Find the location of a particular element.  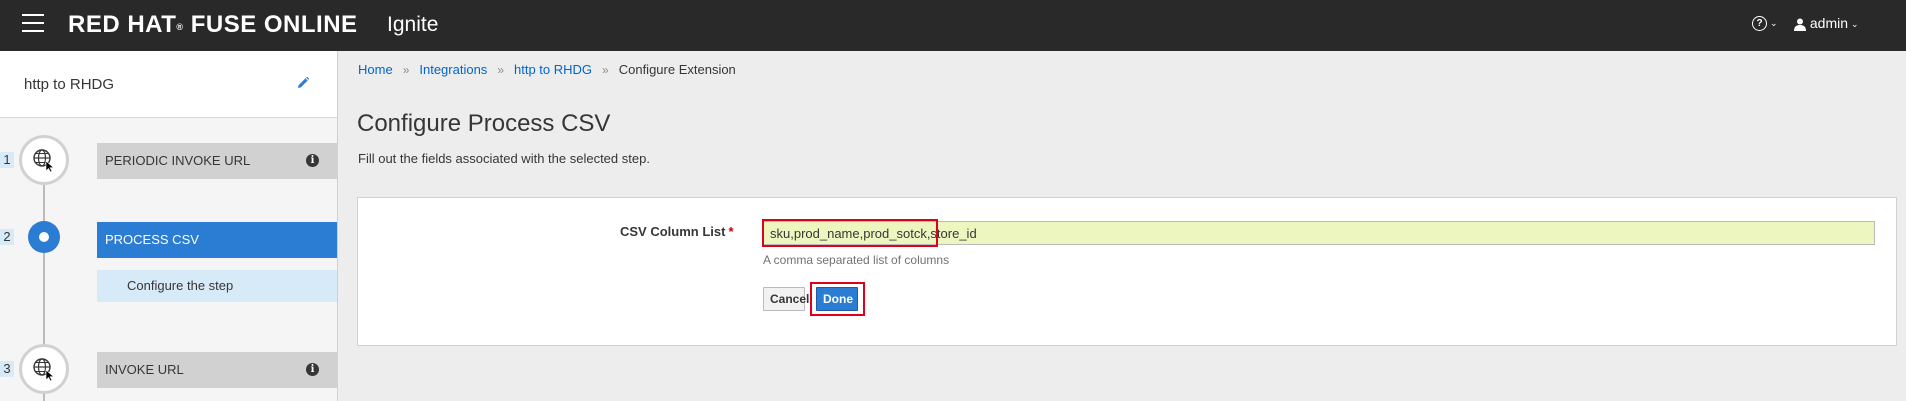

step-2-node-active is located at coordinates (44, 237).